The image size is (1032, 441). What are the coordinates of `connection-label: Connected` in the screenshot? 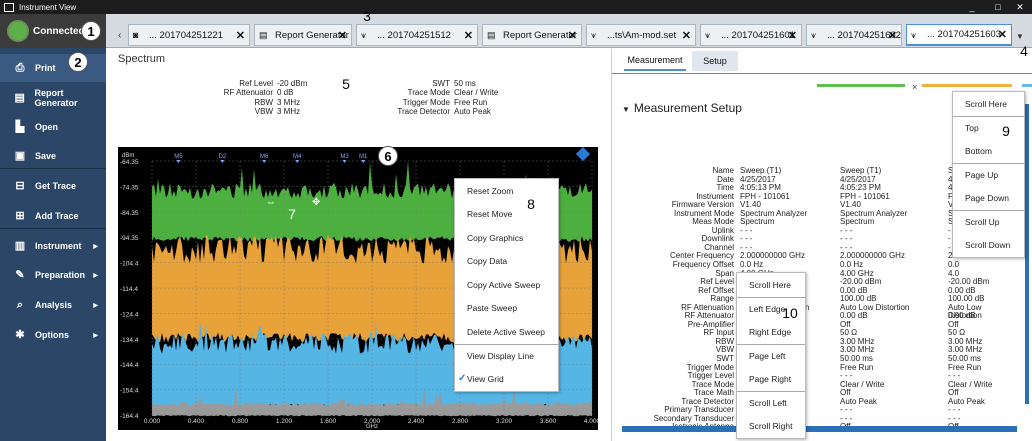 It's located at (59, 31).